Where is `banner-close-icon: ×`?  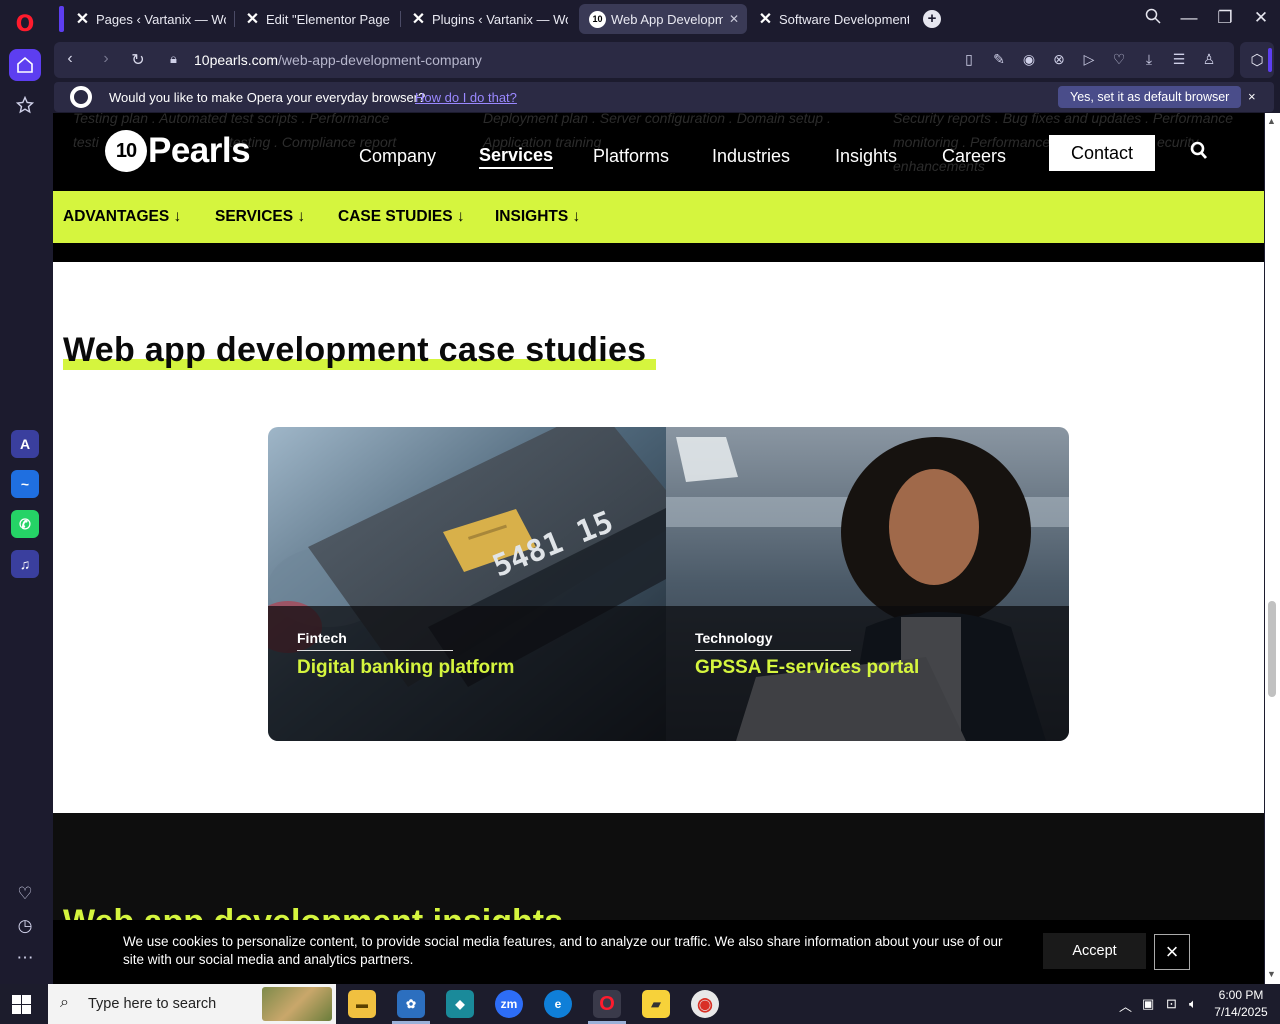
banner-close-icon: × is located at coordinates (1252, 96).